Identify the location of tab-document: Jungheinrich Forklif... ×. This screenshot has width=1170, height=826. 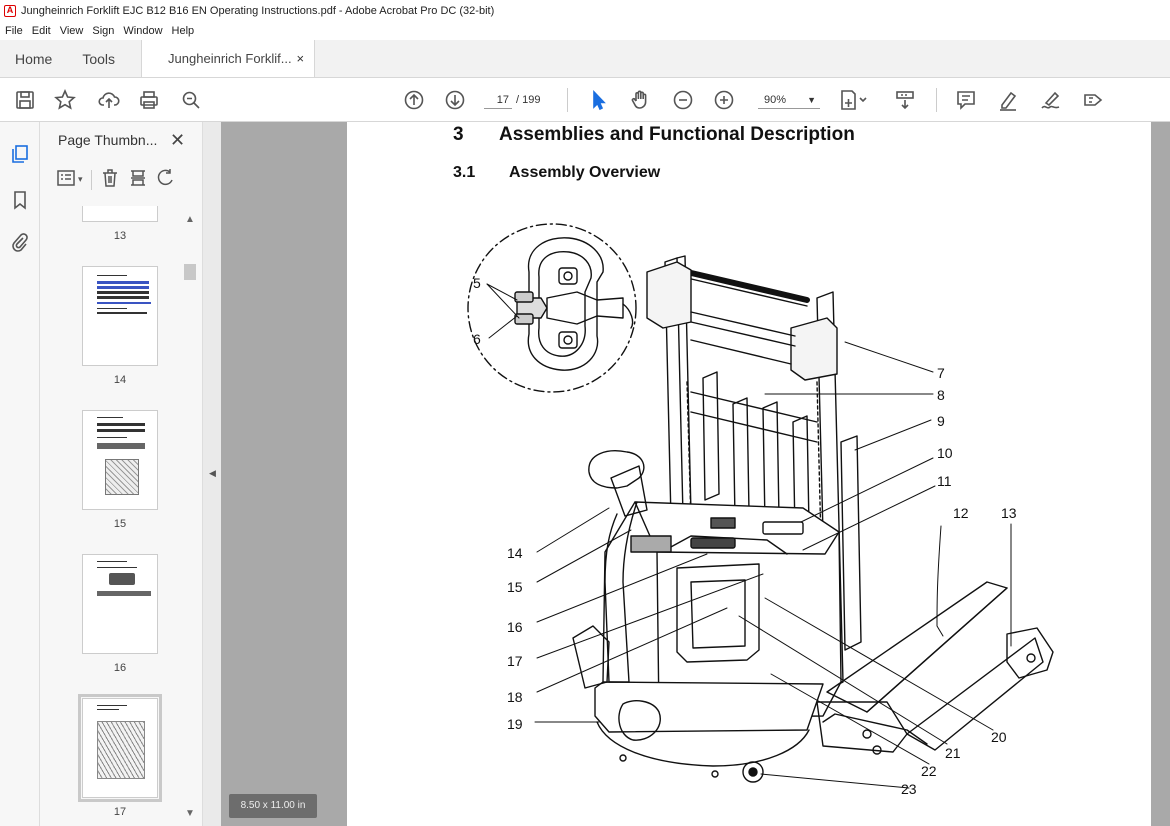
(228, 58).